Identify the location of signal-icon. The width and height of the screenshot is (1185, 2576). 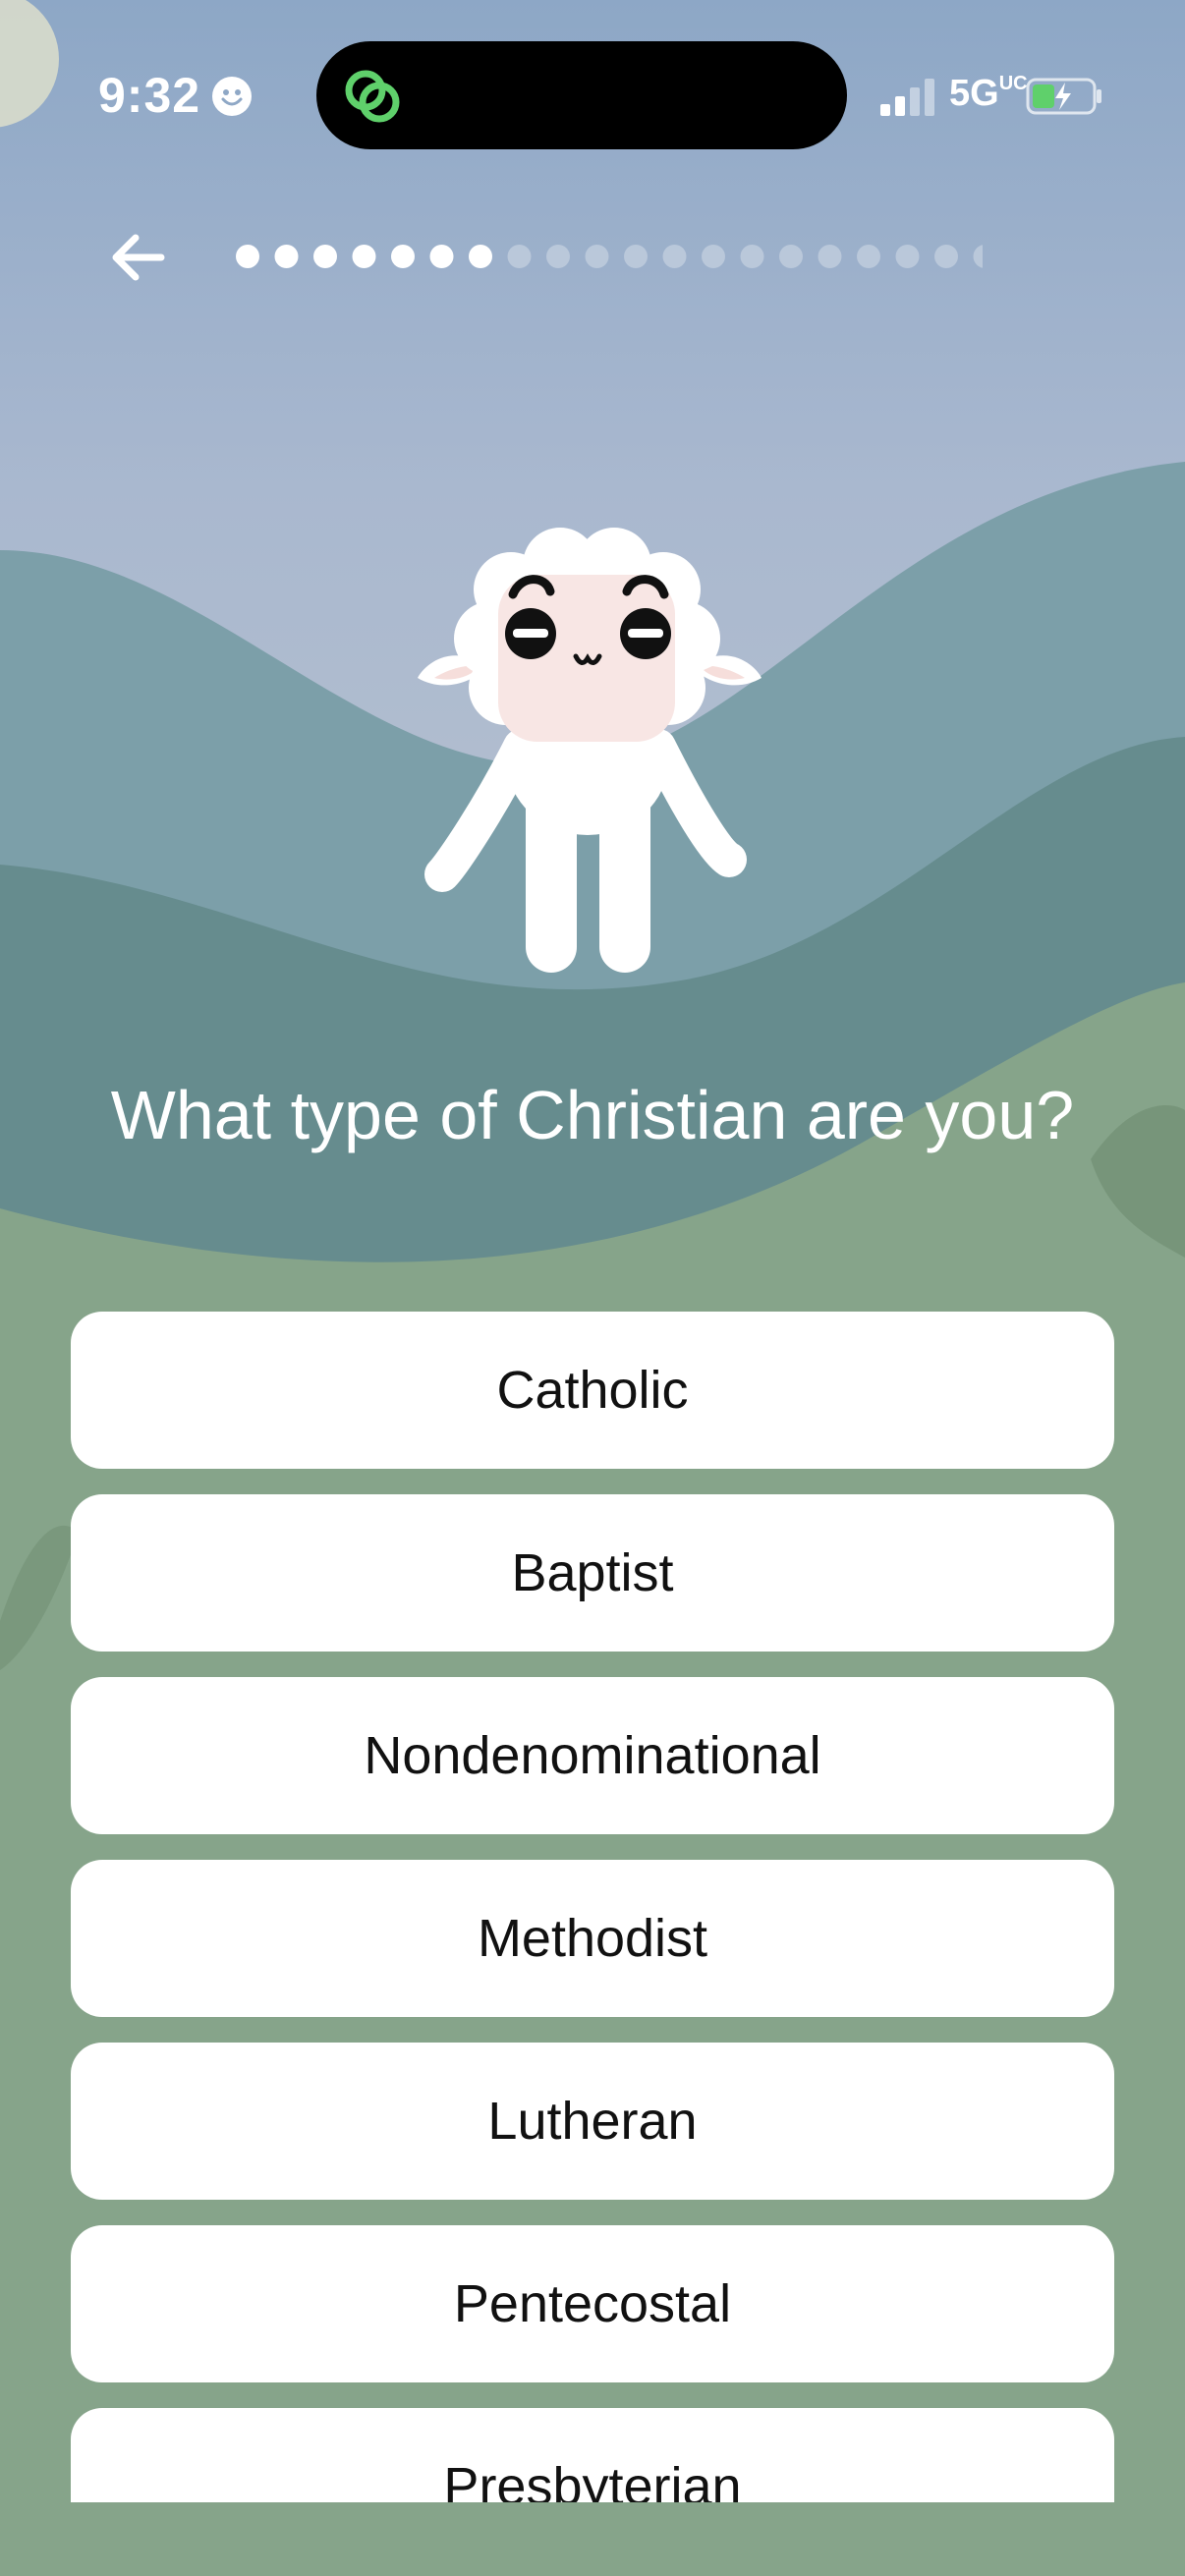
(907, 97).